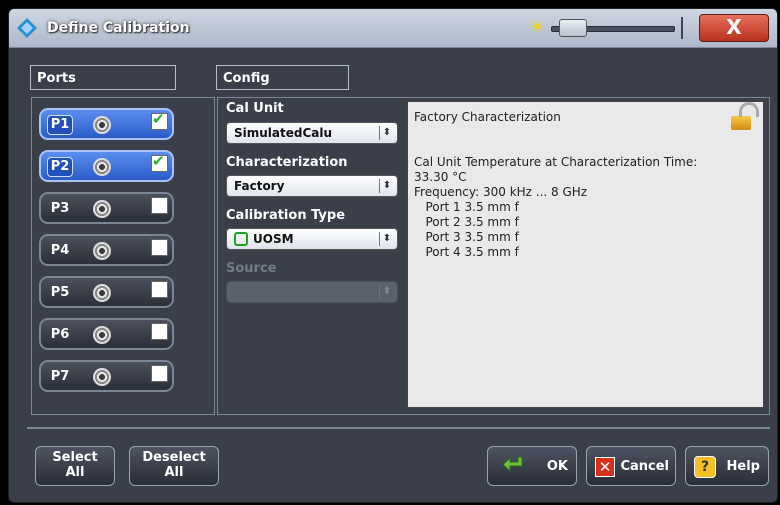 The width and height of the screenshot is (780, 505). What do you see at coordinates (251, 268) in the screenshot?
I see `source-label: Source` at bounding box center [251, 268].